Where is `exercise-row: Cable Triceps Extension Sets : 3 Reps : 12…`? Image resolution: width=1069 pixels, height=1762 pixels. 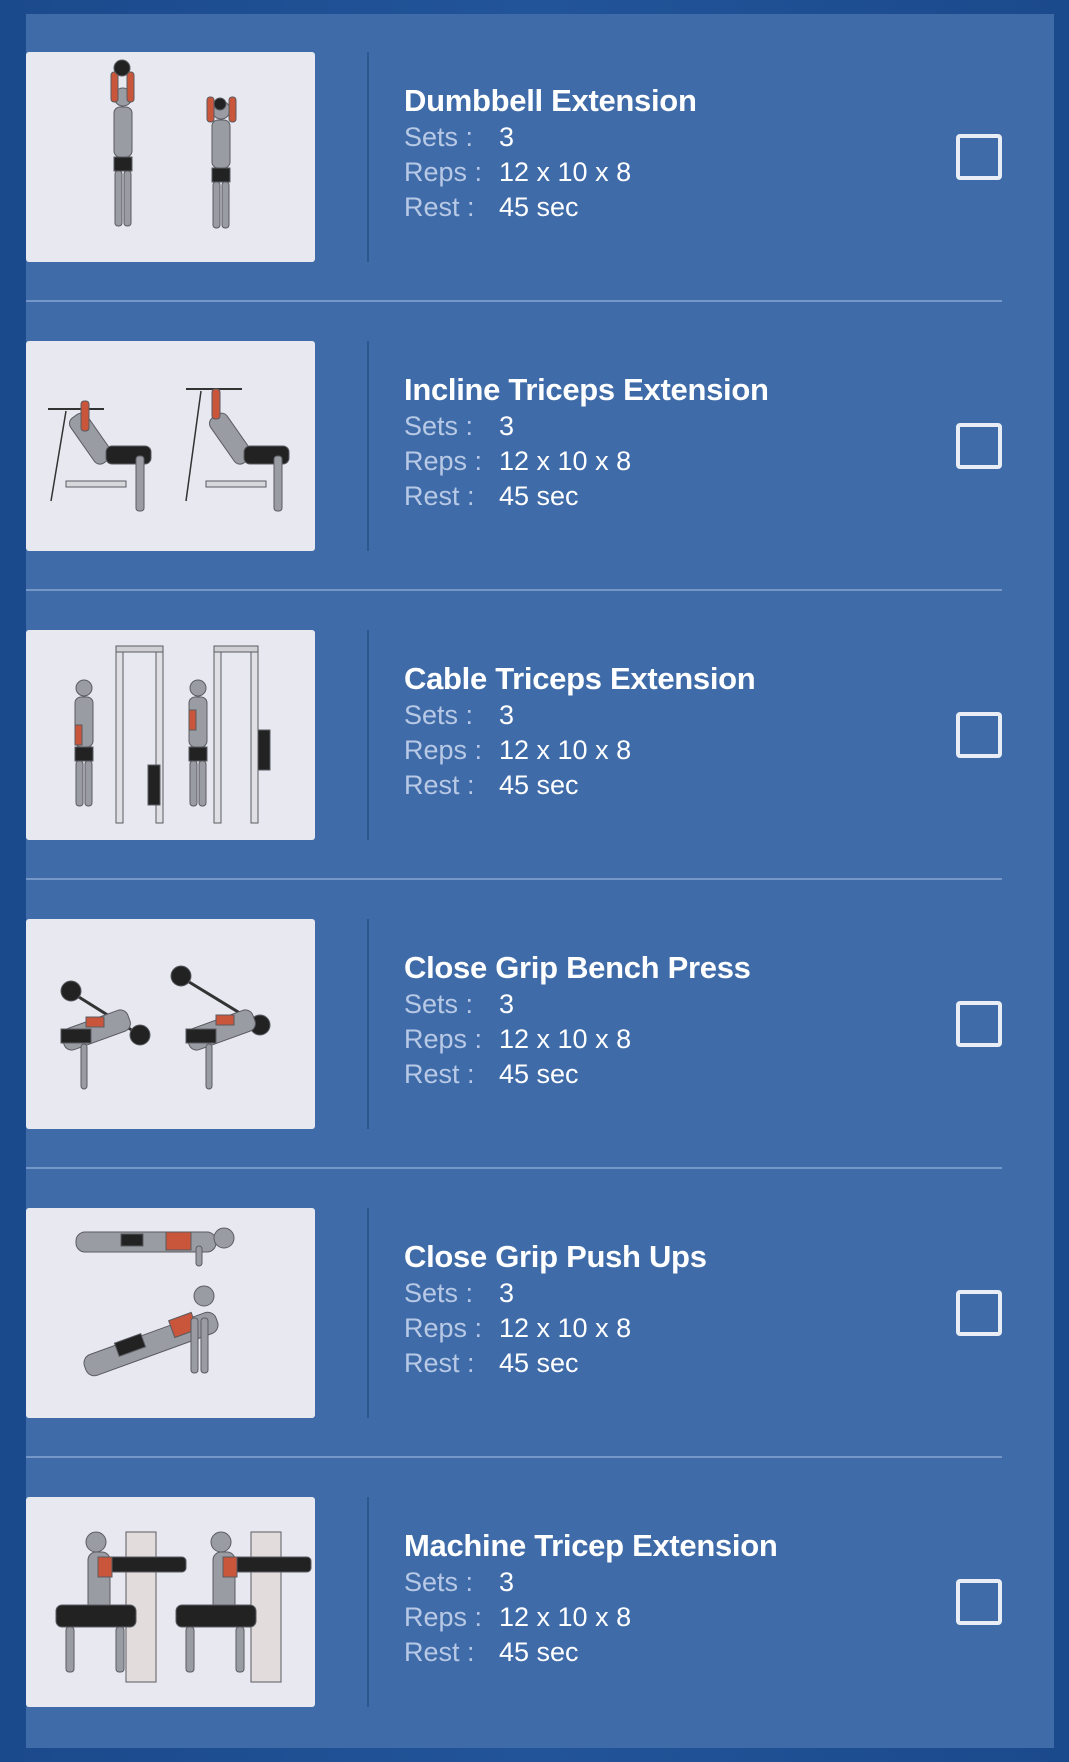
exercise-row: Cable Triceps Extension Sets : 3 Reps : 12… is located at coordinates (514, 735).